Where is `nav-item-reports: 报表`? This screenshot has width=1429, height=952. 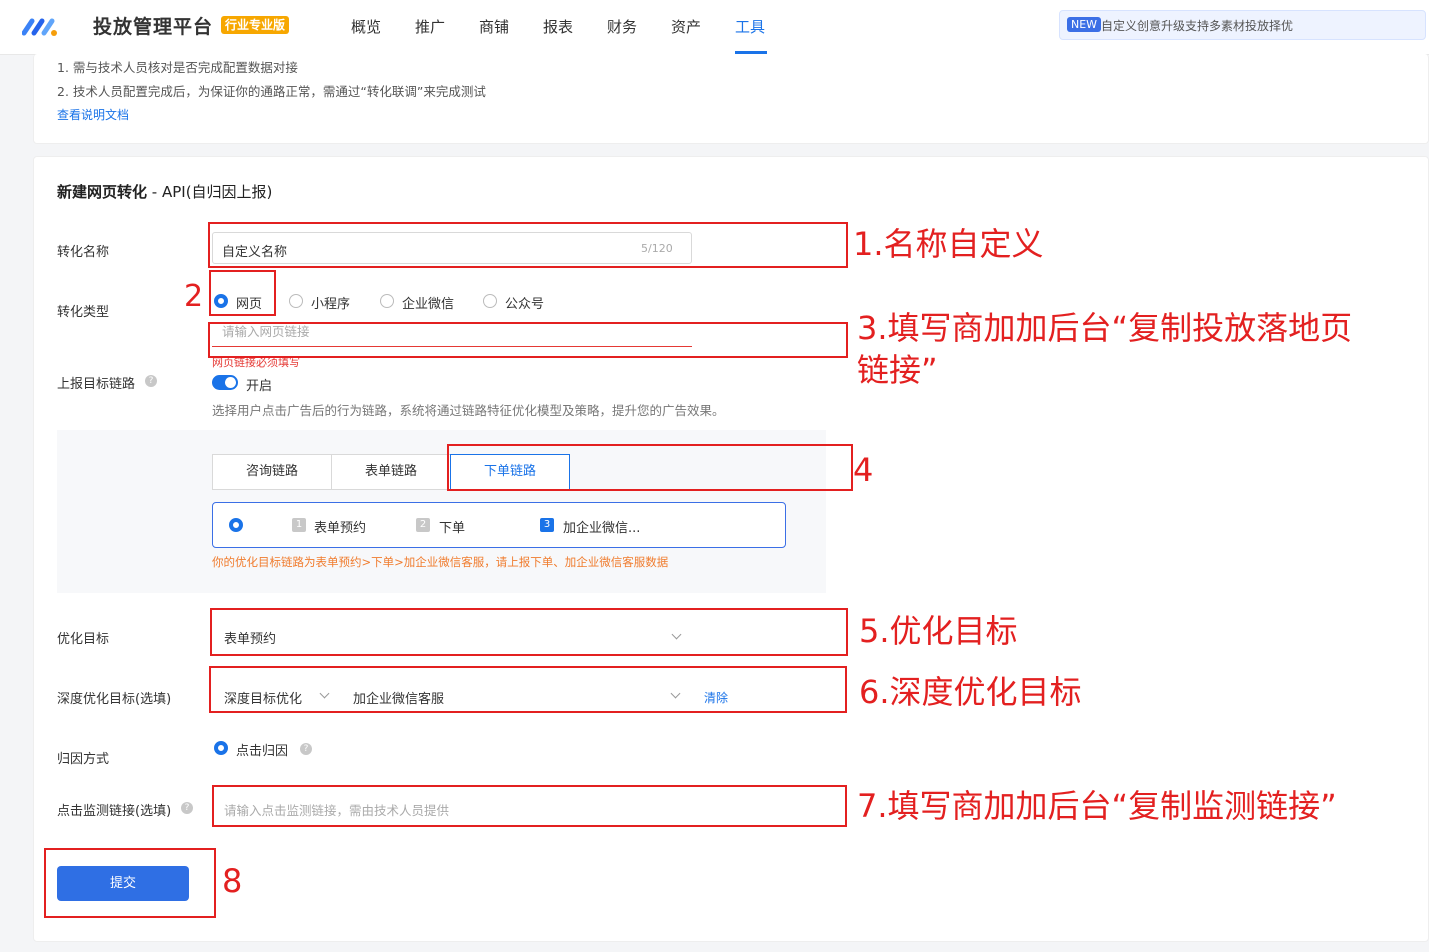
nav-item-reports: 报表 is located at coordinates (558, 26).